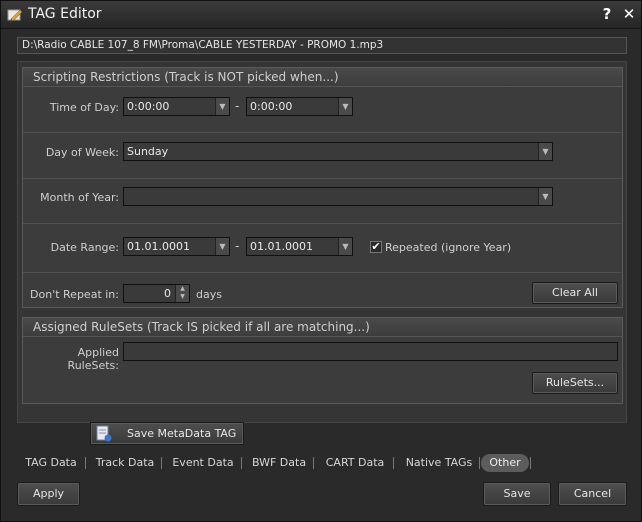  What do you see at coordinates (93, 359) in the screenshot?
I see `applied-rulesets-label: Applied RuleSets:` at bounding box center [93, 359].